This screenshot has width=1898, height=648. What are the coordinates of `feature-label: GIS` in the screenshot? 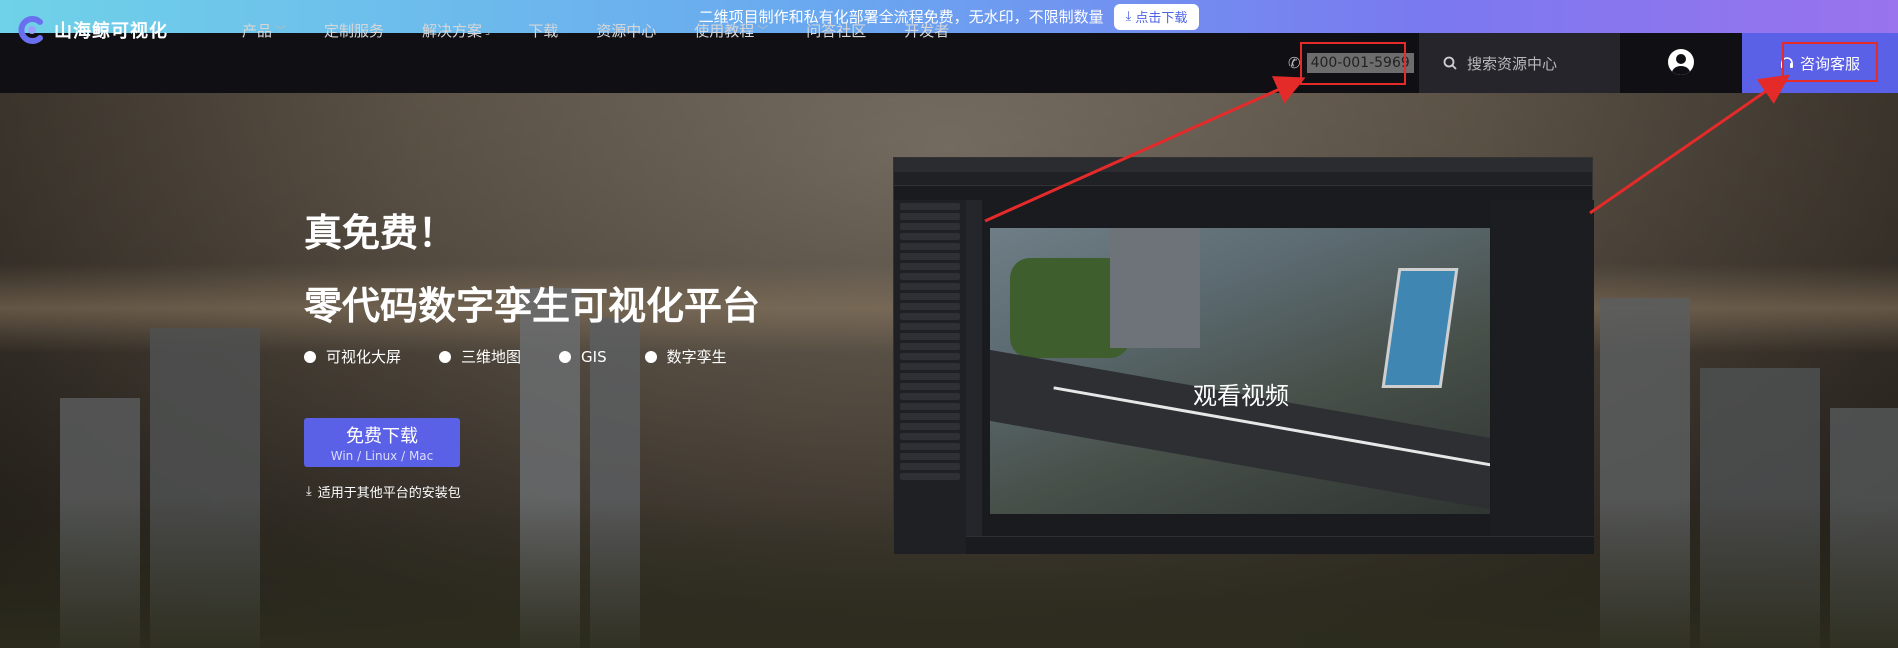 It's located at (594, 356).